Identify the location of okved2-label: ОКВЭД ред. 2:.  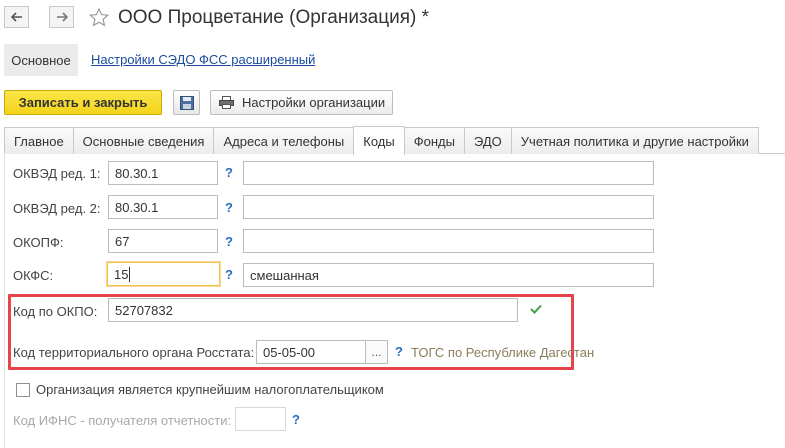
(57, 208).